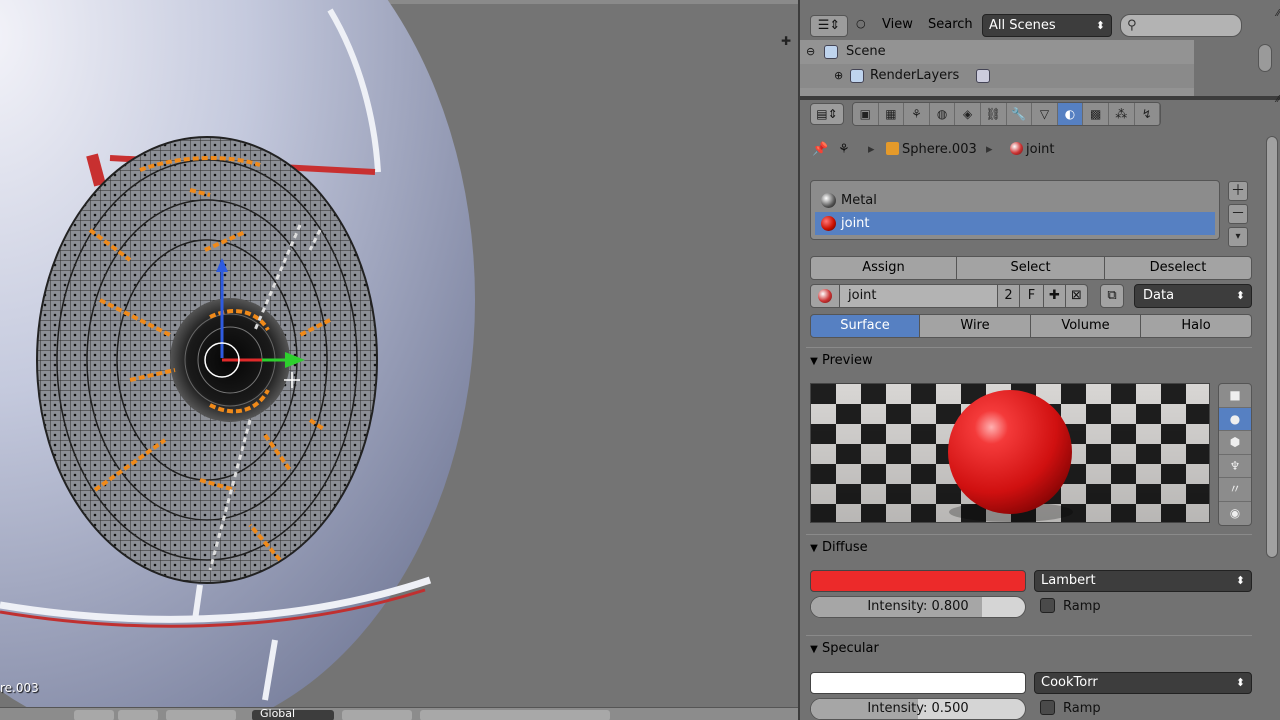  What do you see at coordinates (1009, 296) in the screenshot?
I see `material-users-count: 2` at bounding box center [1009, 296].